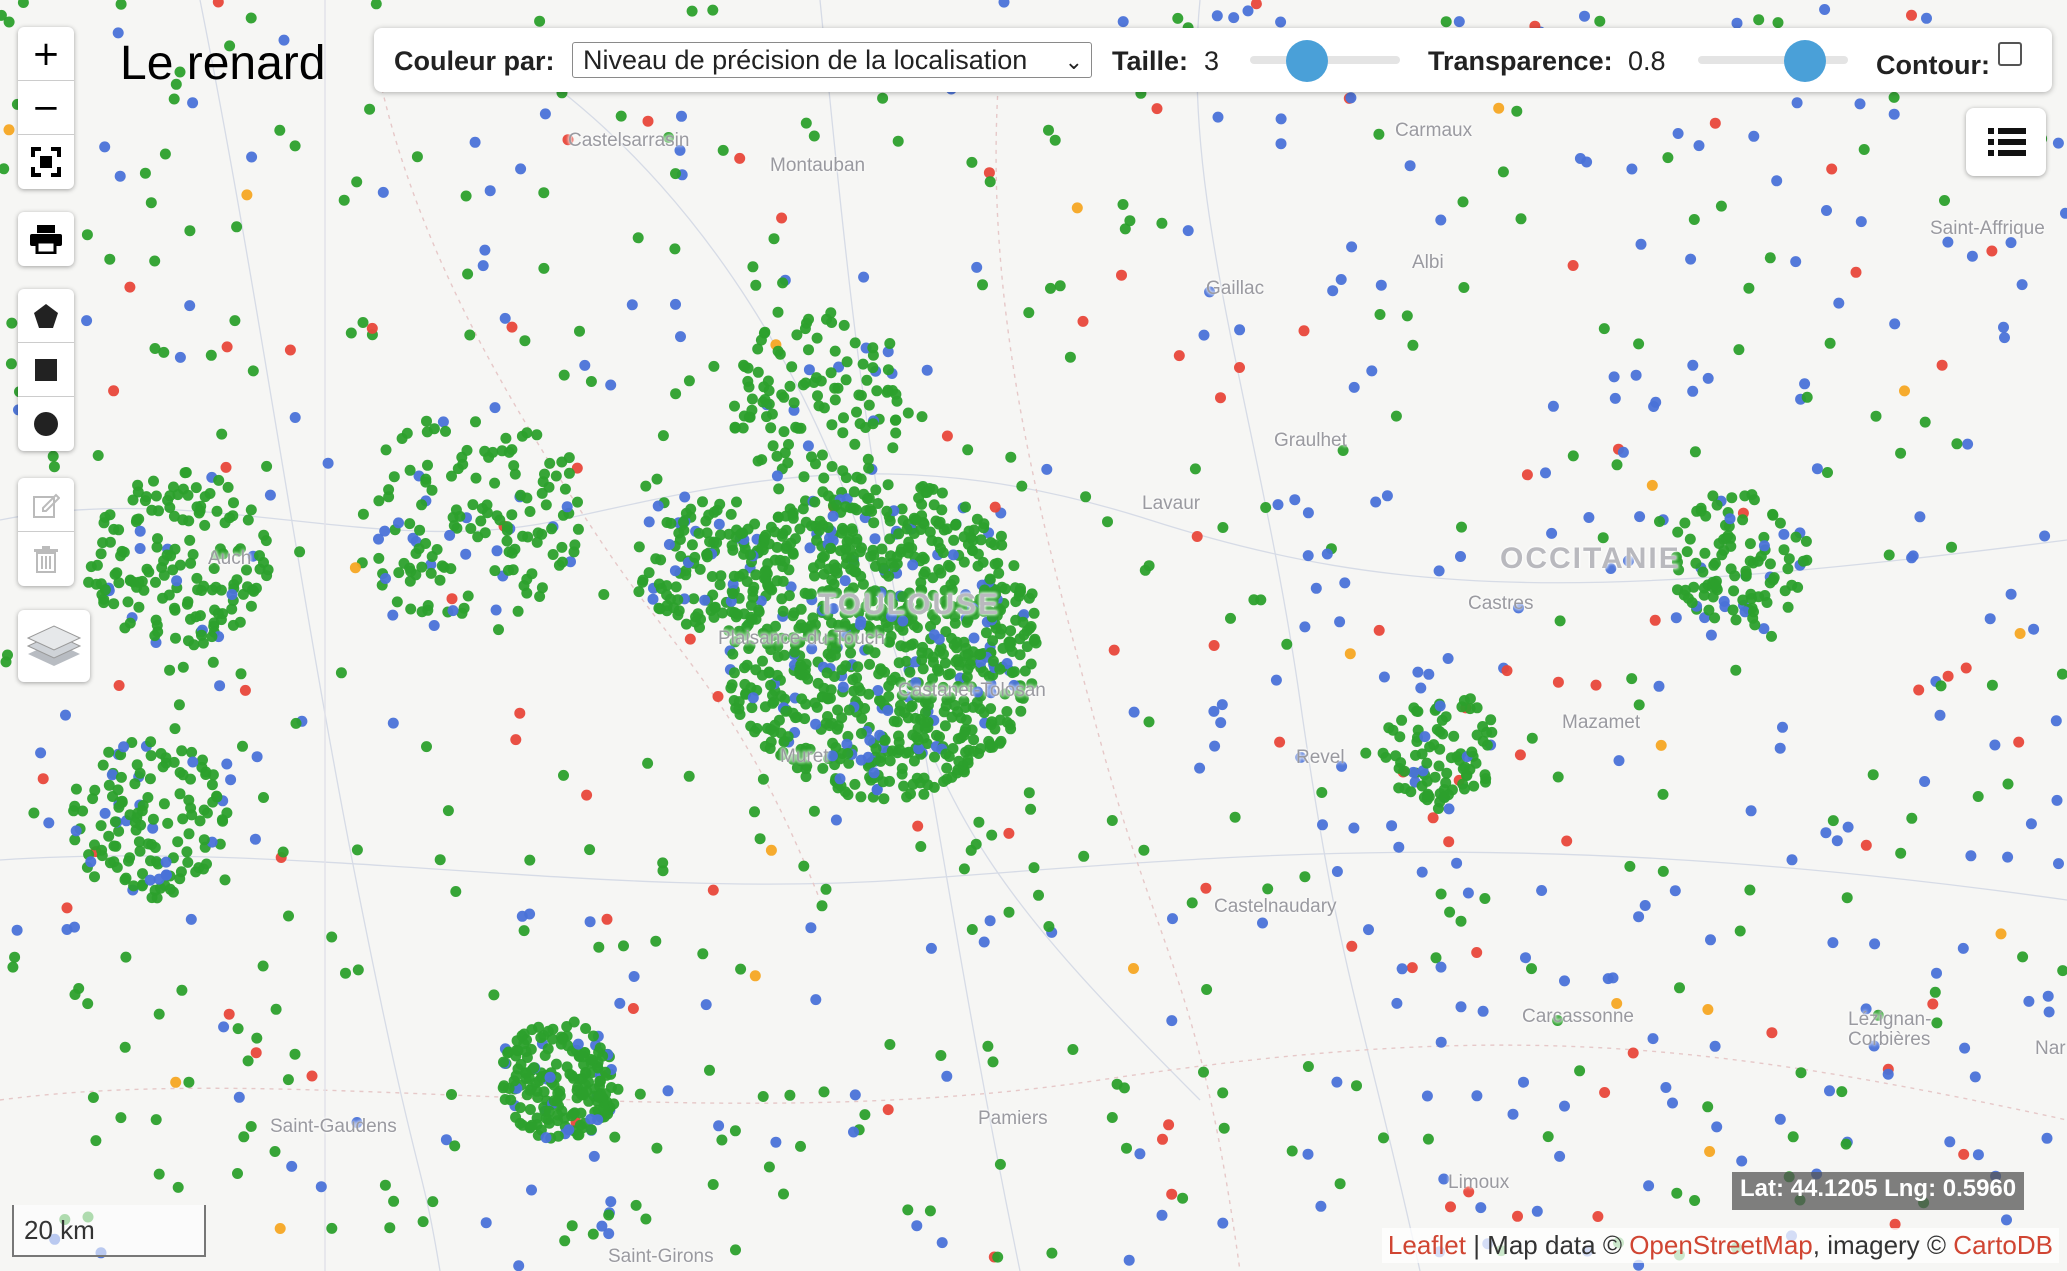  Describe the element at coordinates (46, 108) in the screenshot. I see `zoom-out-button: −` at that location.